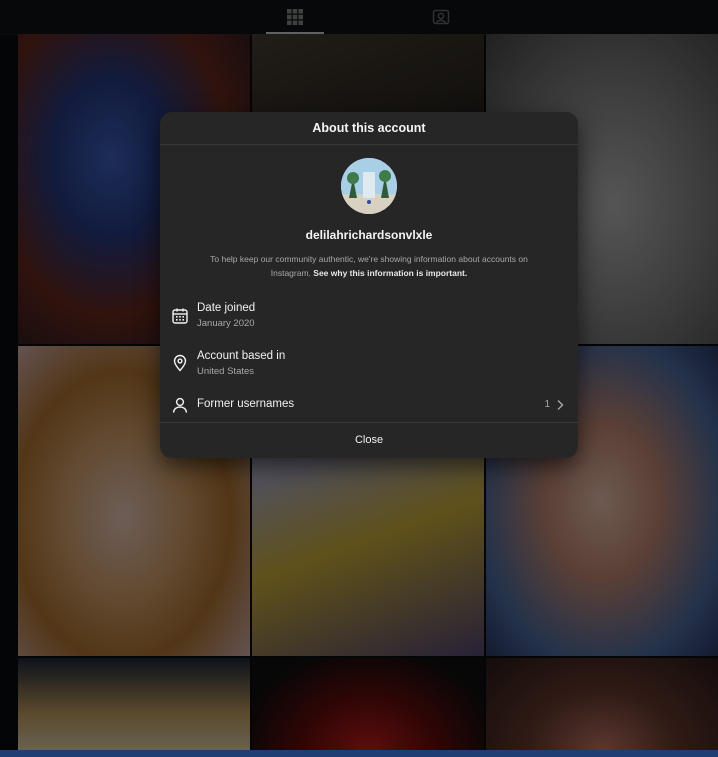 The height and width of the screenshot is (757, 718). I want to click on chevron-right-icon, so click(560, 405).